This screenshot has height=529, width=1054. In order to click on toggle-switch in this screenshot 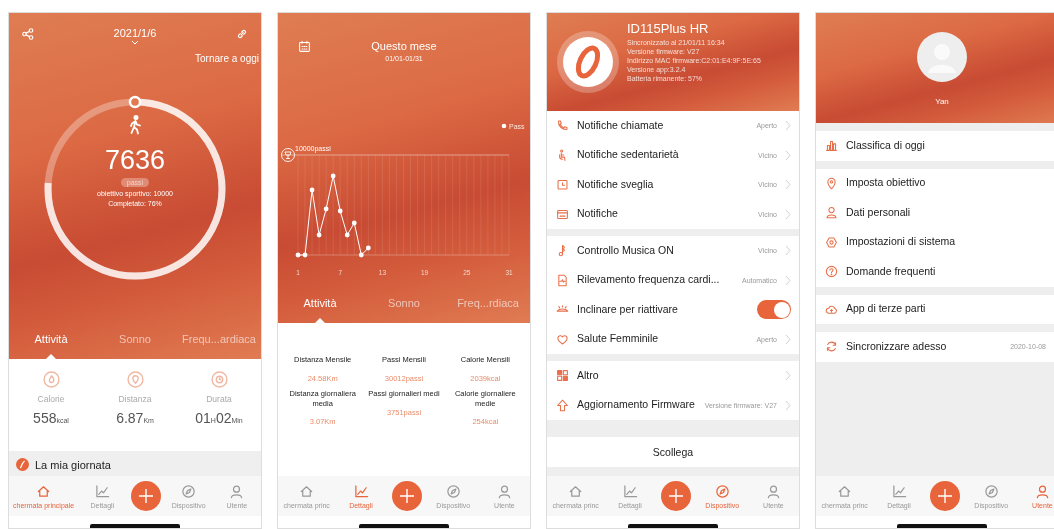, I will do `click(774, 310)`.